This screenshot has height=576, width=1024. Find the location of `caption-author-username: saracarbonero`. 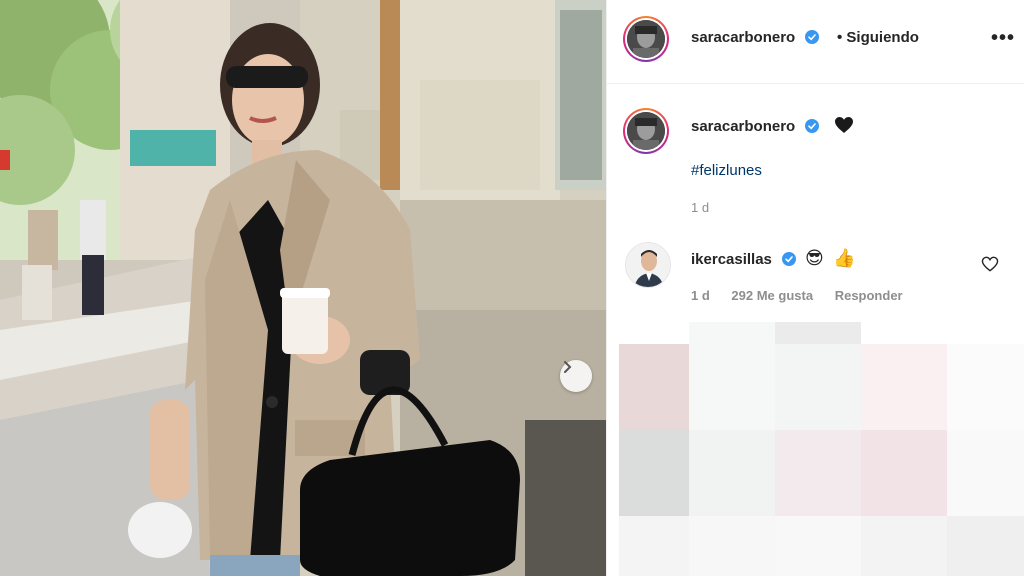

caption-author-username: saracarbonero is located at coordinates (755, 126).